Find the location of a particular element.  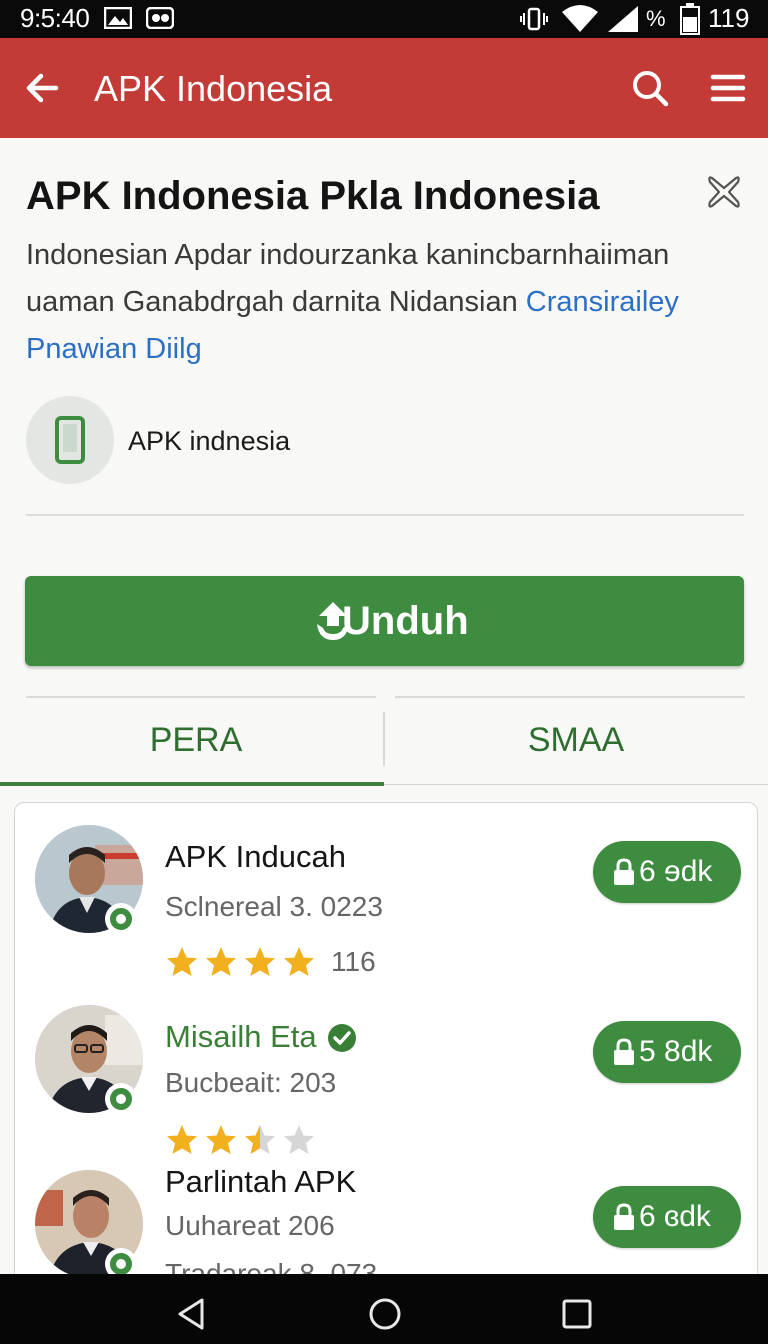

app-bar-title: APK Indonesia is located at coordinates (213, 88).